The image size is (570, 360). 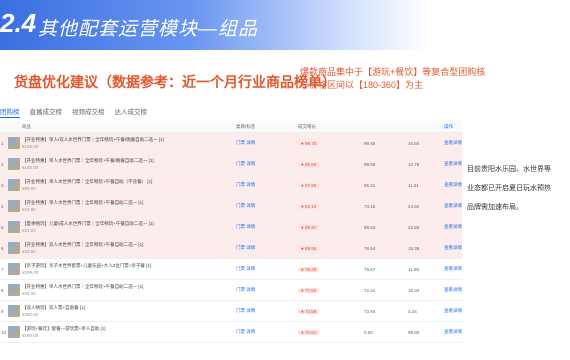 What do you see at coordinates (26, 126) in the screenshot?
I see `header-product: 商品` at bounding box center [26, 126].